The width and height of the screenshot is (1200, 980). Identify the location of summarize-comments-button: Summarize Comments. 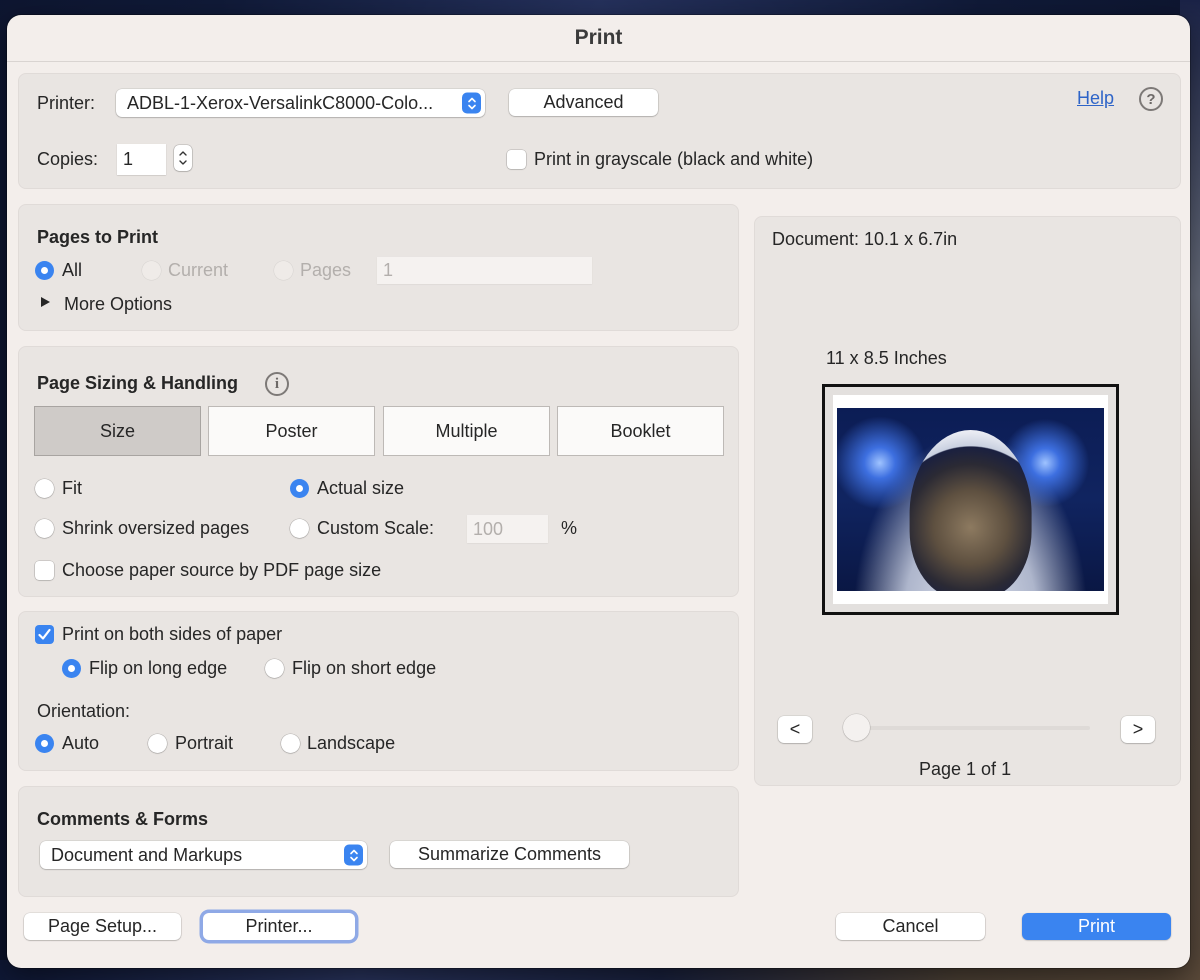
(509, 854).